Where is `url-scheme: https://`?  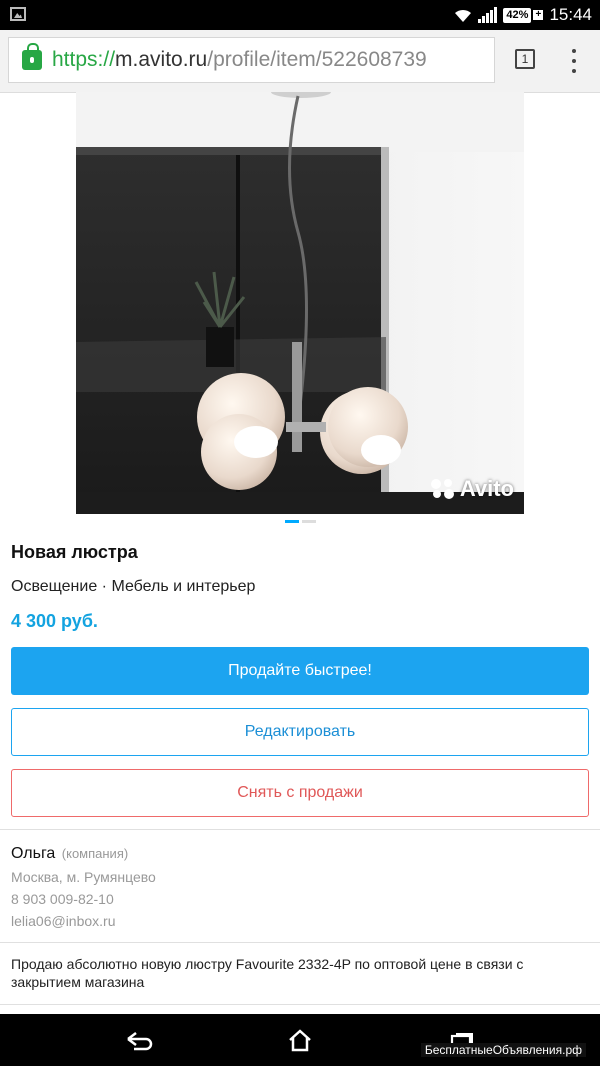
url-scheme: https:// is located at coordinates (84, 59).